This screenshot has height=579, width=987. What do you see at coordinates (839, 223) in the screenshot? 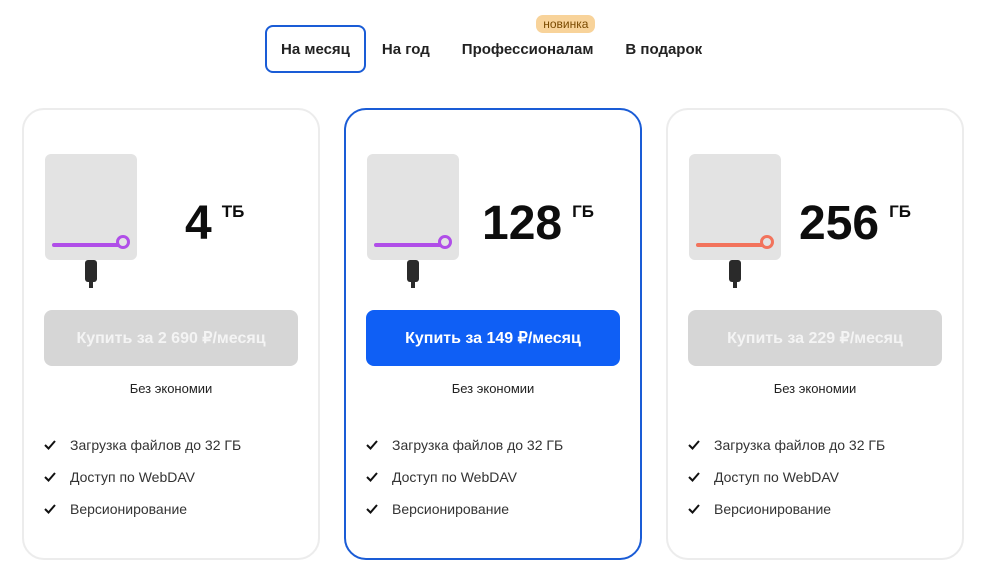
I see `plan-size-value: 256` at bounding box center [839, 223].